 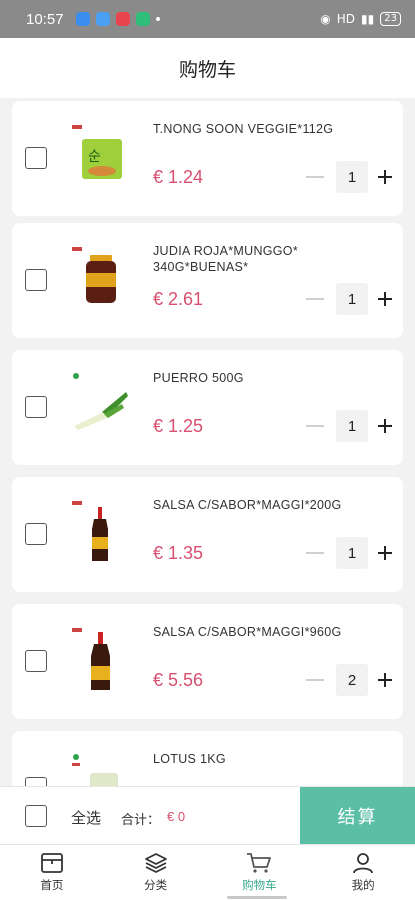 What do you see at coordinates (82, 19) in the screenshot?
I see `message-app-icon` at bounding box center [82, 19].